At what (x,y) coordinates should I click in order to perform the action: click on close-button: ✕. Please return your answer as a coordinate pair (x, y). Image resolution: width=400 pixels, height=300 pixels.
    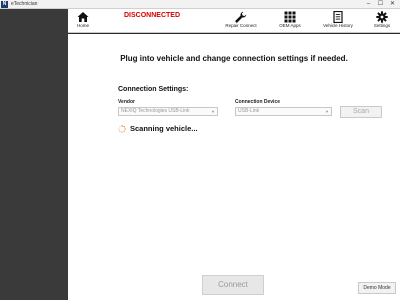
    Looking at the image, I should click on (392, 4).